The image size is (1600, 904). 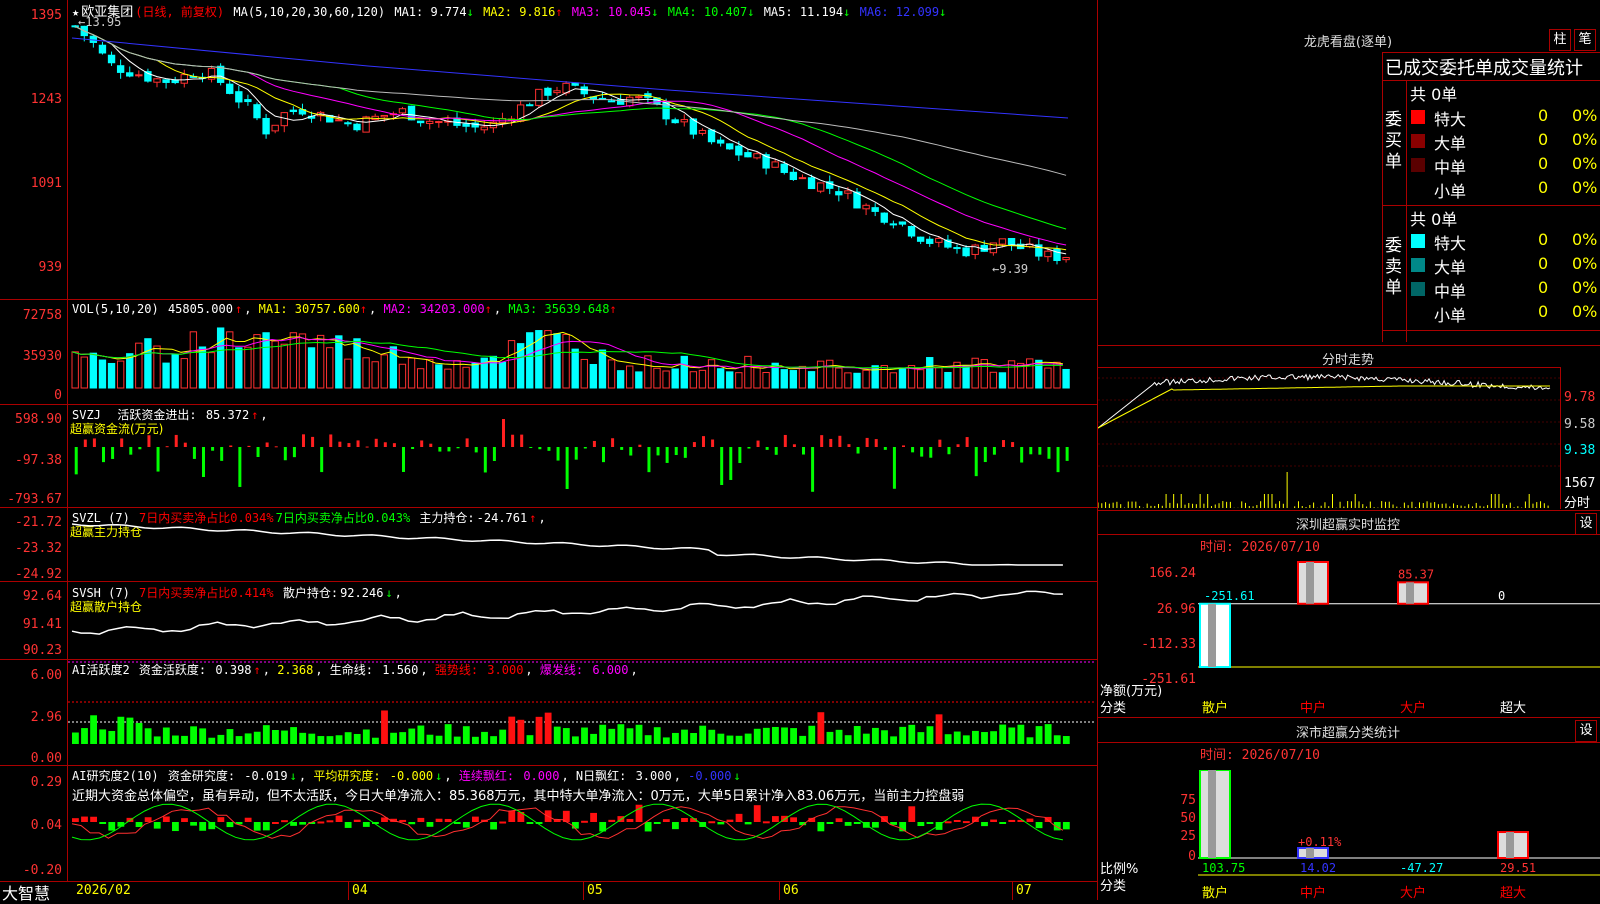 I want to click on buy-total: 共 0单, so click(x=1434, y=94).